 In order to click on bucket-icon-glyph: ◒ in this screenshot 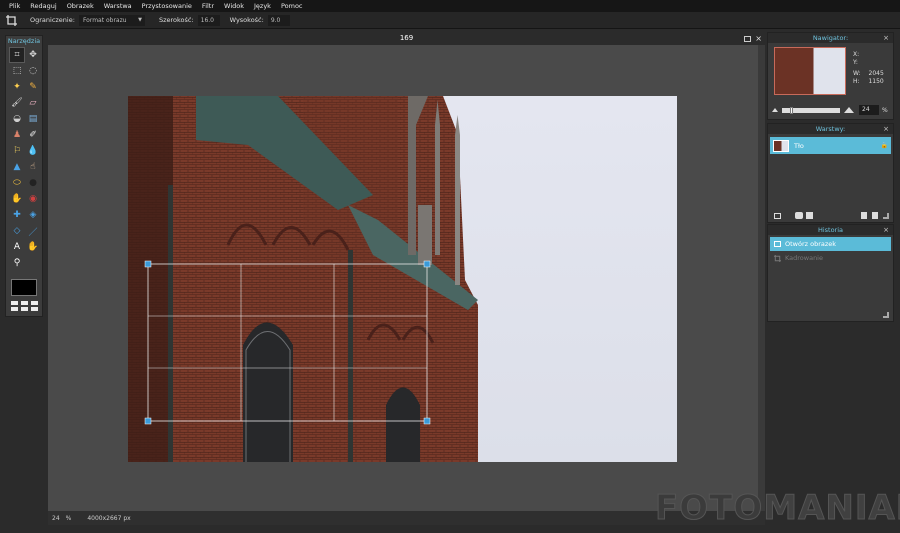, I will do `click(17, 119)`.